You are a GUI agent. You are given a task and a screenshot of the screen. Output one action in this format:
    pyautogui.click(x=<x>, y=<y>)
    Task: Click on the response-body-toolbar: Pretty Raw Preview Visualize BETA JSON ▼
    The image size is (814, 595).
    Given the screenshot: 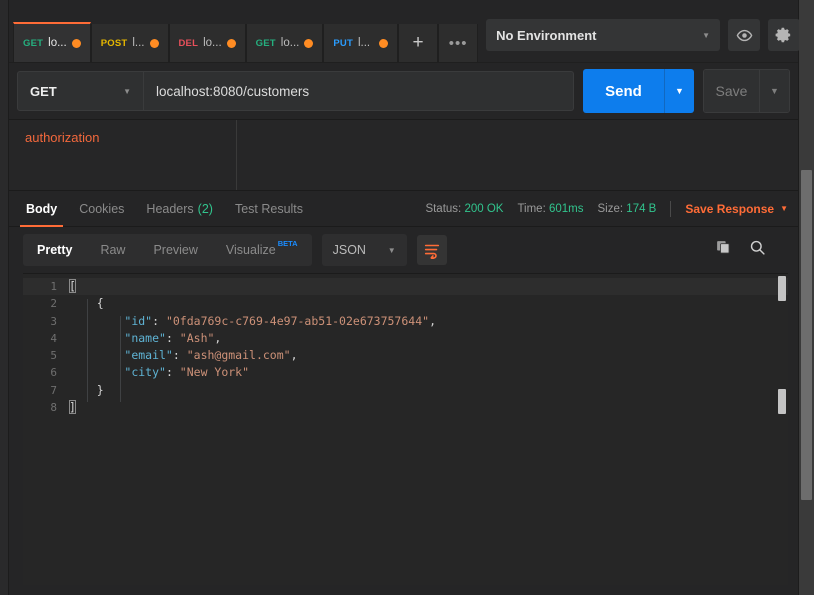 What is the action you would take?
    pyautogui.click(x=403, y=250)
    